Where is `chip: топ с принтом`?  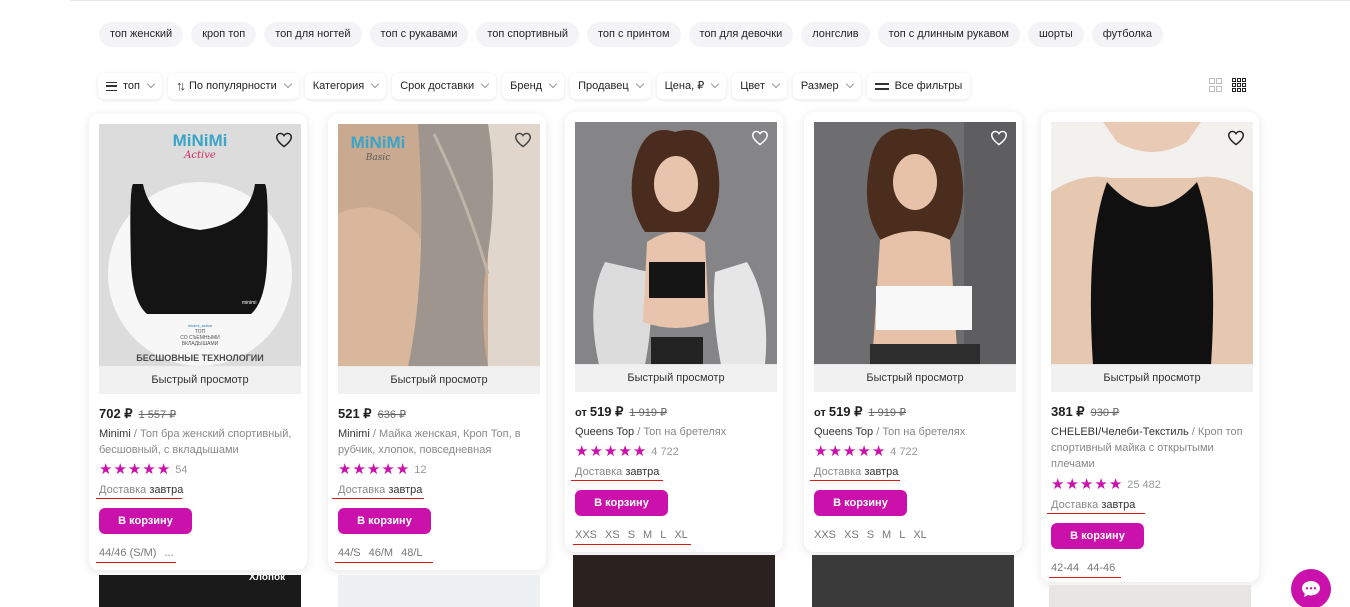 chip: топ с принтом is located at coordinates (634, 34).